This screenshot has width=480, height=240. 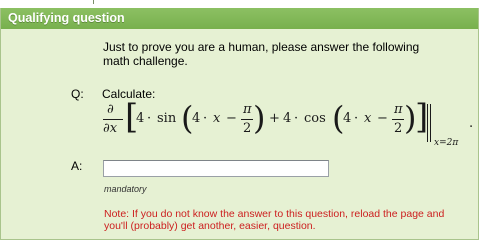 I want to click on pi-2: π, so click(x=398, y=109).